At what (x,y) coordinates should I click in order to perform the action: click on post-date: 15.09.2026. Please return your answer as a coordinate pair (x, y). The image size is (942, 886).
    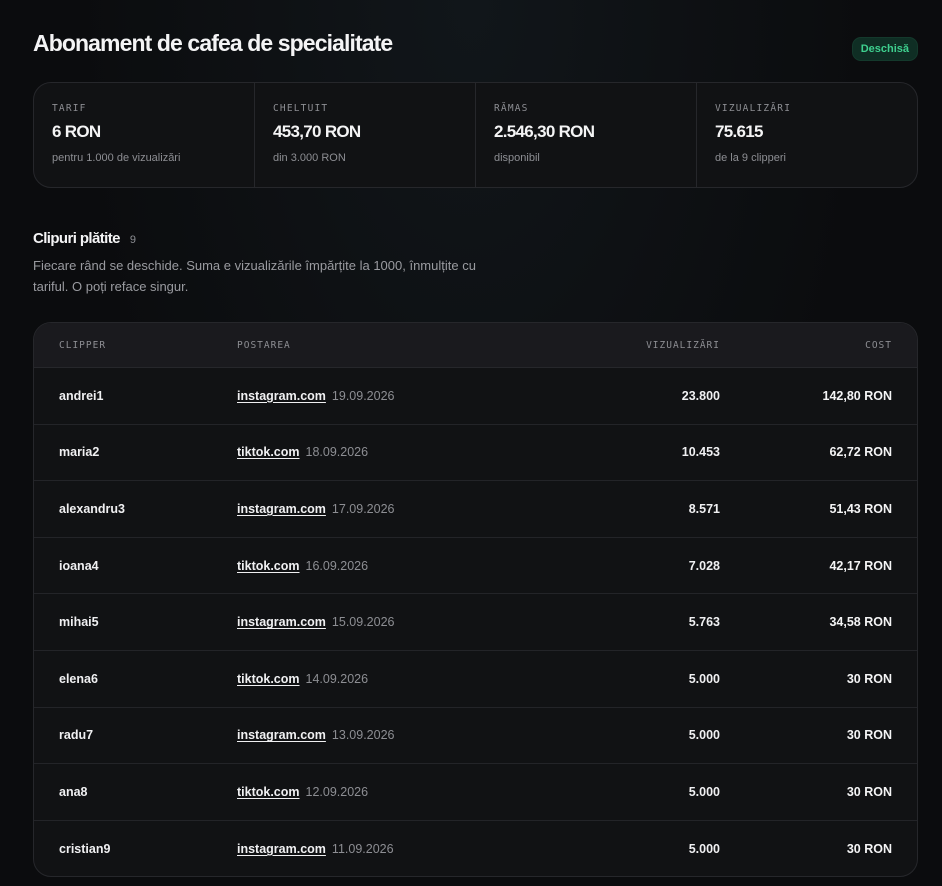
    Looking at the image, I should click on (363, 622).